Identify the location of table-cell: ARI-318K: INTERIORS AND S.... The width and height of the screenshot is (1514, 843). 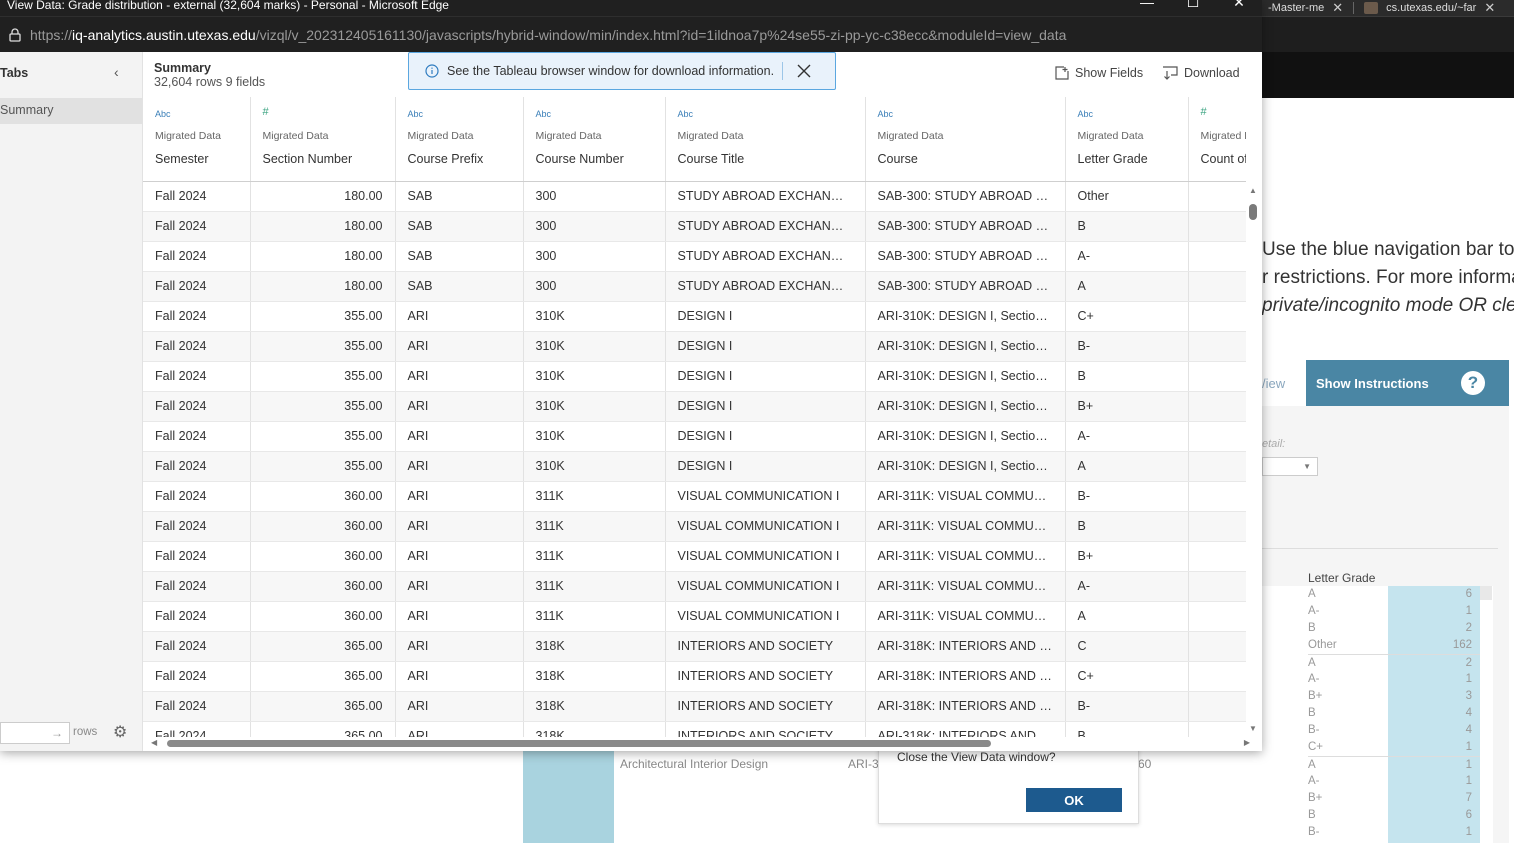
(965, 646).